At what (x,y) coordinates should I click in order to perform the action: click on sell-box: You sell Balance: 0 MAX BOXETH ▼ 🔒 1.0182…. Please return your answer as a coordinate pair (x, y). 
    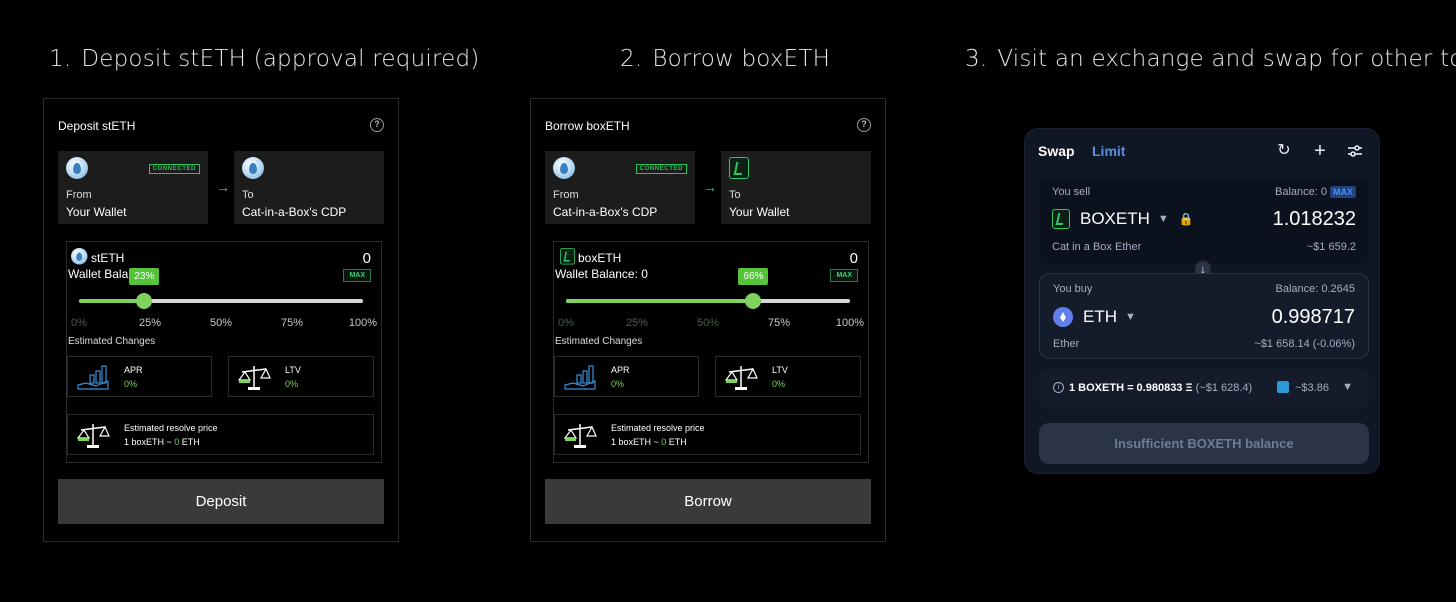
    Looking at the image, I should click on (1204, 221).